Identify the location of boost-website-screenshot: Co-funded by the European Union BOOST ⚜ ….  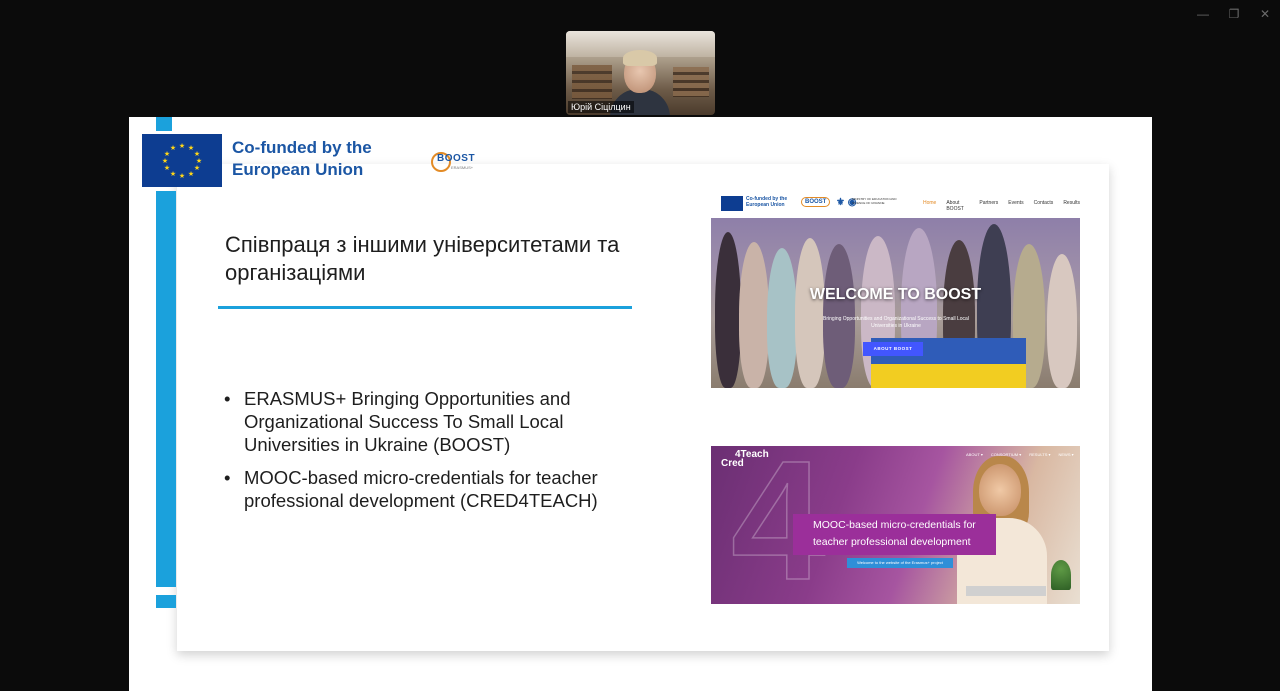
(895, 288).